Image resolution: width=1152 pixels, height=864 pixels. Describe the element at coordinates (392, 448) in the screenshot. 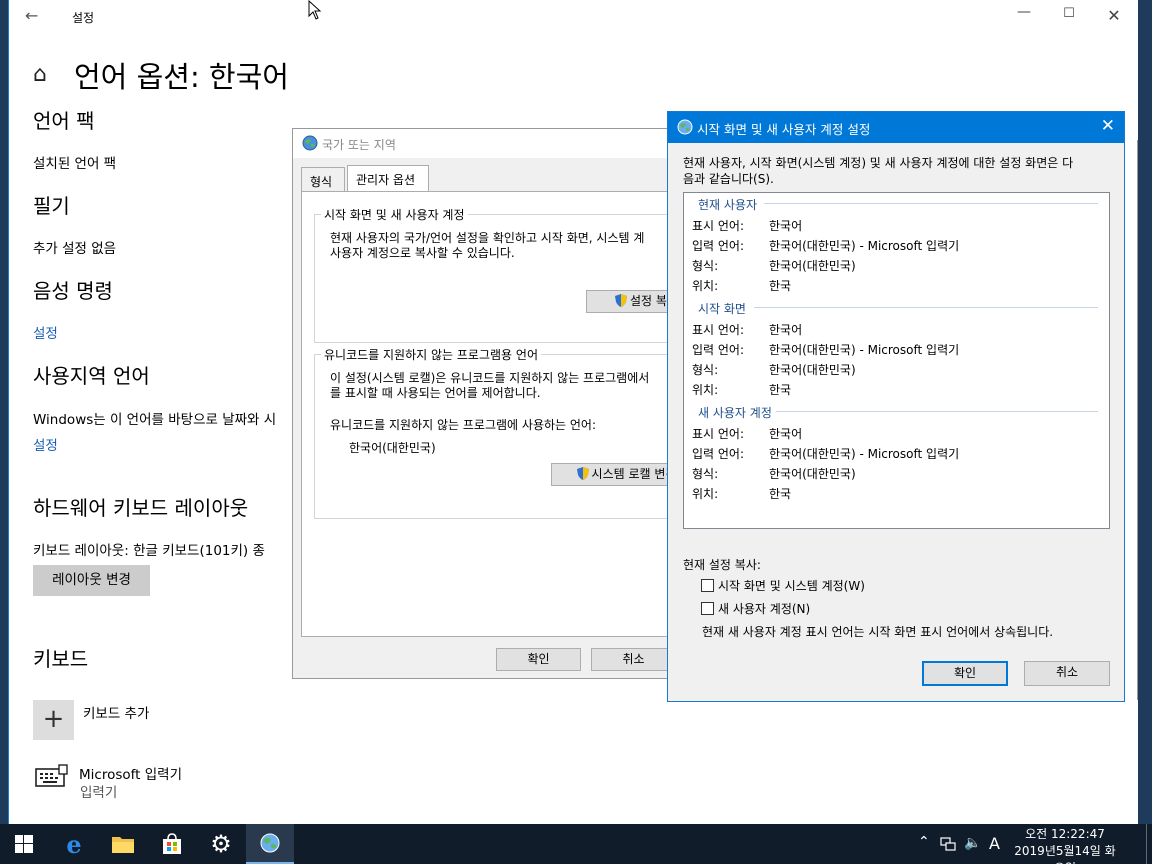

I see `current-locale-value: 한국어(대한민국)` at that location.